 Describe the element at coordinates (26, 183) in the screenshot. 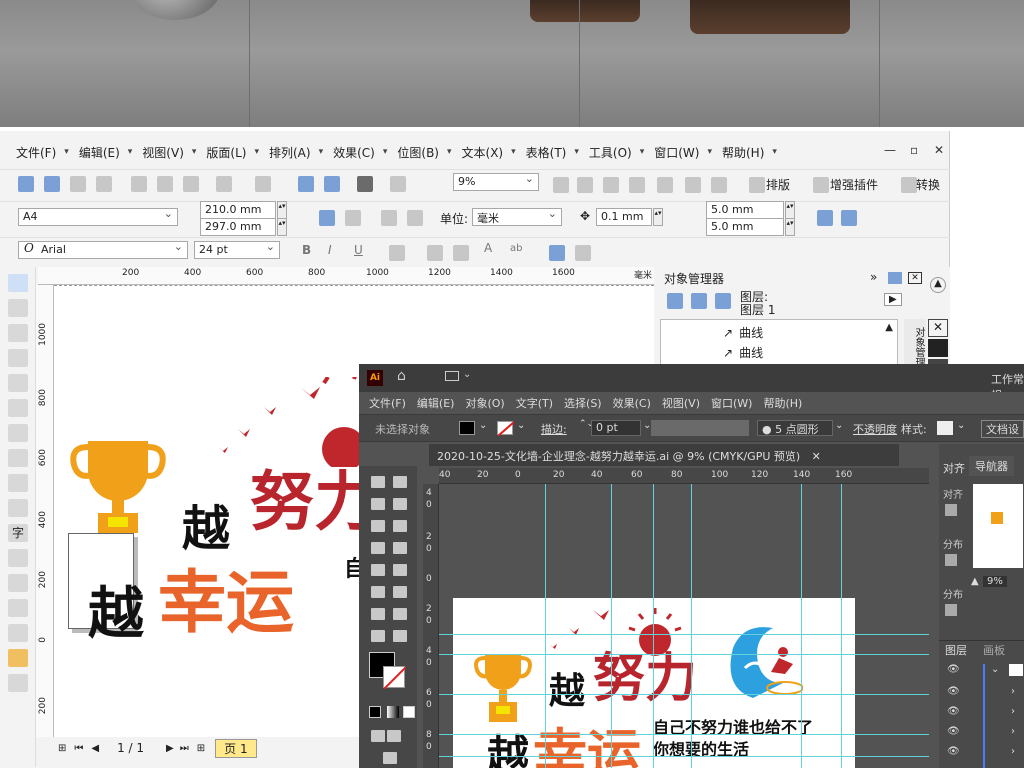

I see `new-icon` at that location.